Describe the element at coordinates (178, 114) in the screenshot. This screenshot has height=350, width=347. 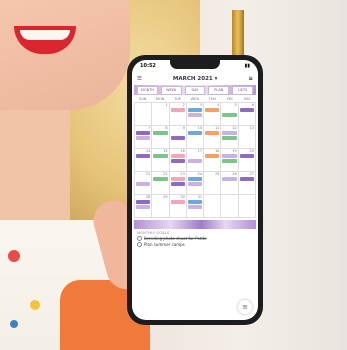
I see `calendar-day: 2` at that location.